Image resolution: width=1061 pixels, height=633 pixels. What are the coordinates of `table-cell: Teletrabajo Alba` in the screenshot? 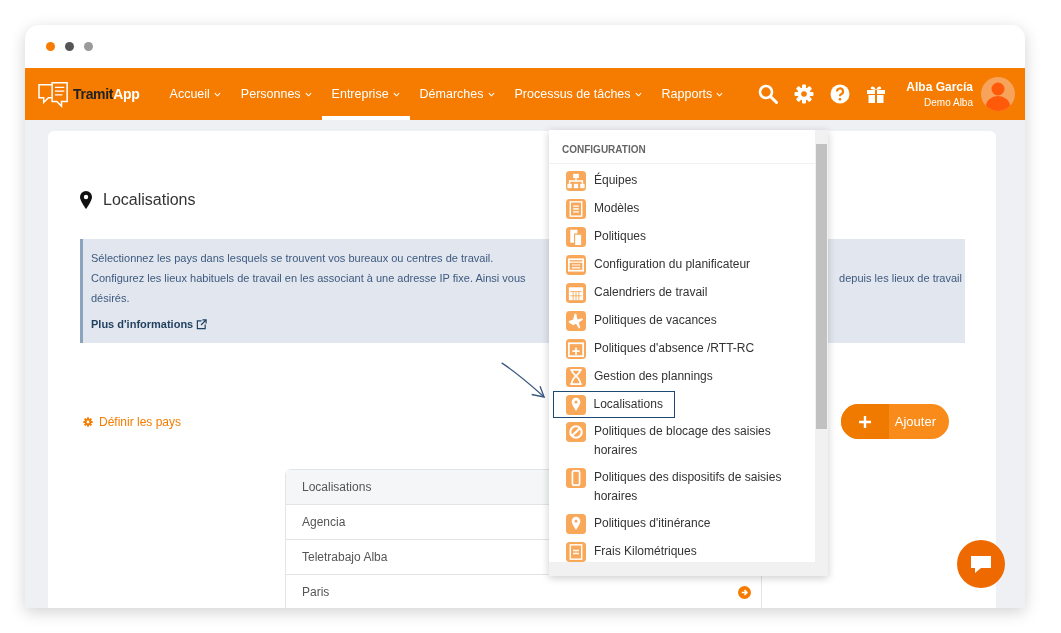 It's located at (345, 557).